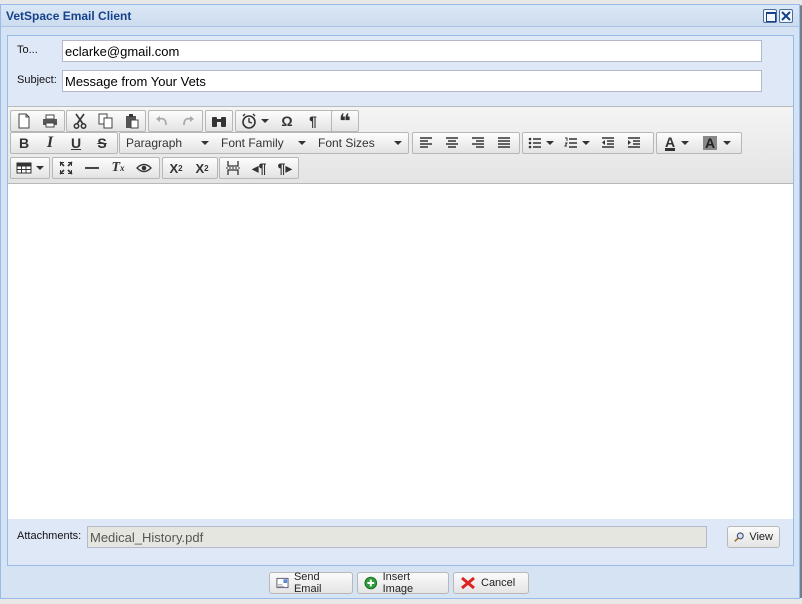  I want to click on send-email-button: Send Email, so click(311, 583).